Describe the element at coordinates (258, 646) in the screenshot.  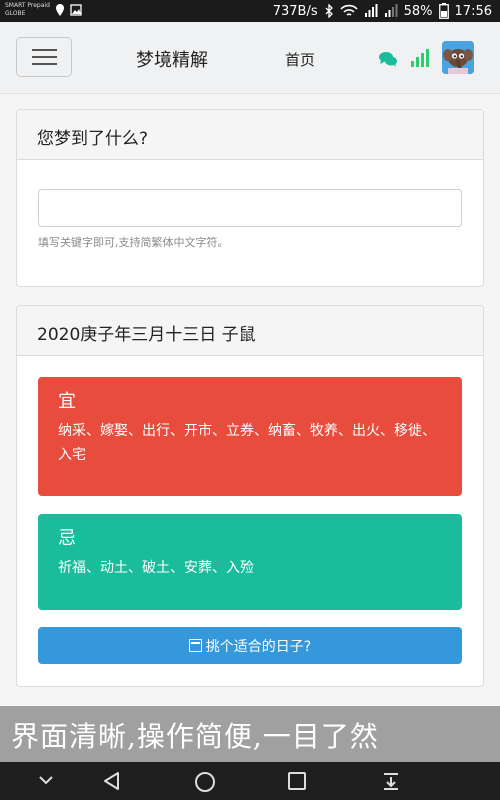
I see `pick-date-label: 挑个适合的日子?` at that location.